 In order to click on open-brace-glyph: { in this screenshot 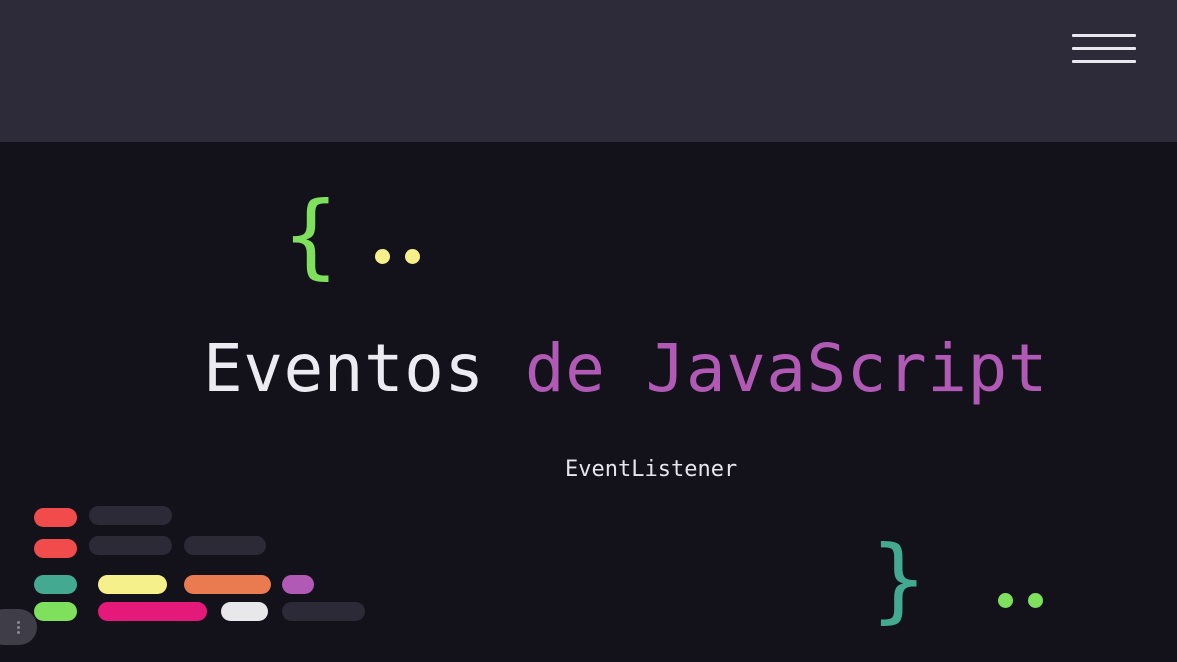, I will do `click(311, 235)`.